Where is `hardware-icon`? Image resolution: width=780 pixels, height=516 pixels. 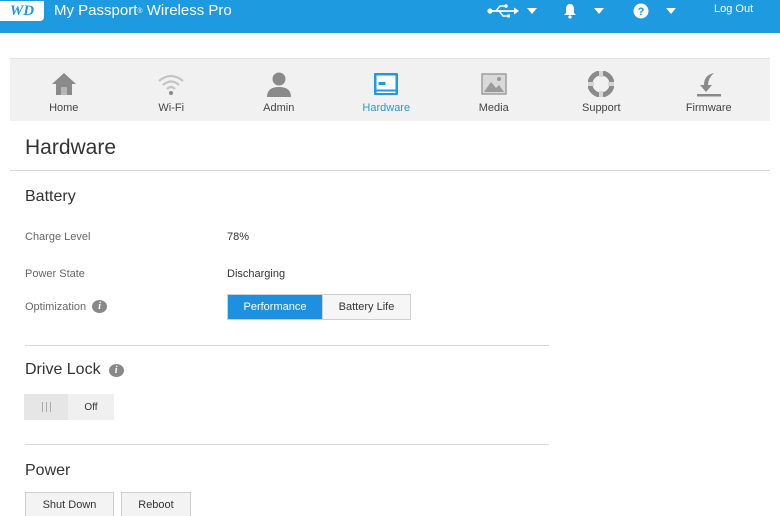
hardware-icon is located at coordinates (386, 84).